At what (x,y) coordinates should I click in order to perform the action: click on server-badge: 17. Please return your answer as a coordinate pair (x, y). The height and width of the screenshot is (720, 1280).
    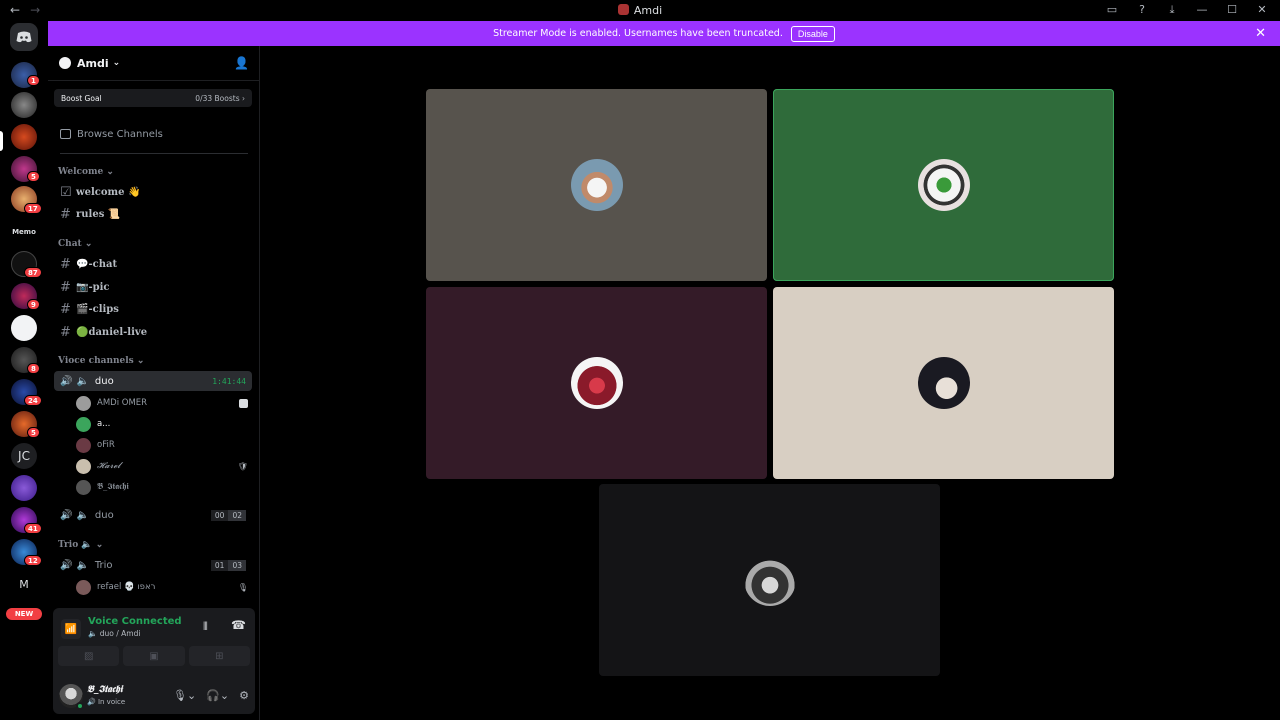
    Looking at the image, I should click on (33, 208).